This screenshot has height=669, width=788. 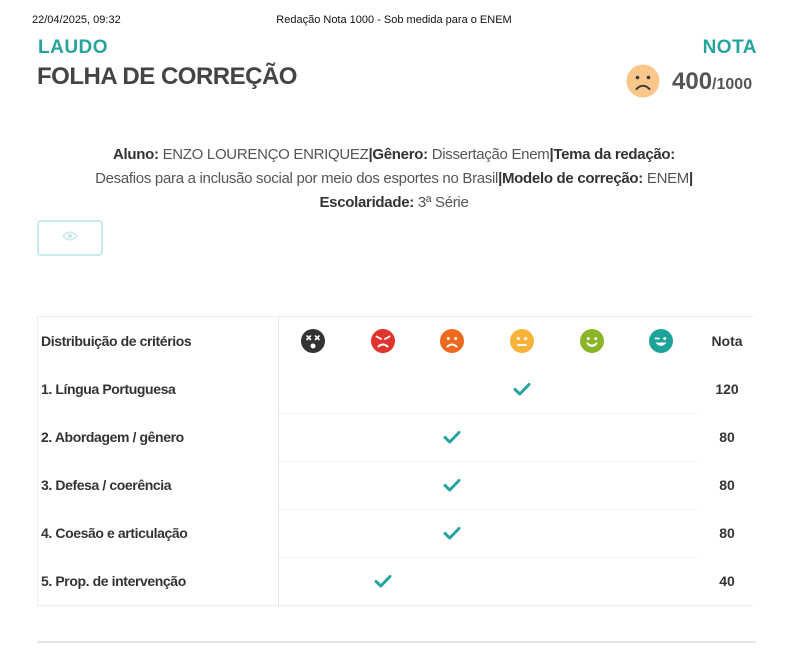 I want to click on nota-column-header: Nota, so click(x=727, y=341).